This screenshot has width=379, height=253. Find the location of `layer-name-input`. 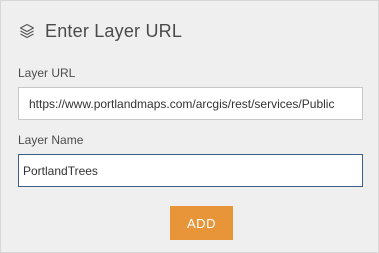

layer-name-input is located at coordinates (190, 170).